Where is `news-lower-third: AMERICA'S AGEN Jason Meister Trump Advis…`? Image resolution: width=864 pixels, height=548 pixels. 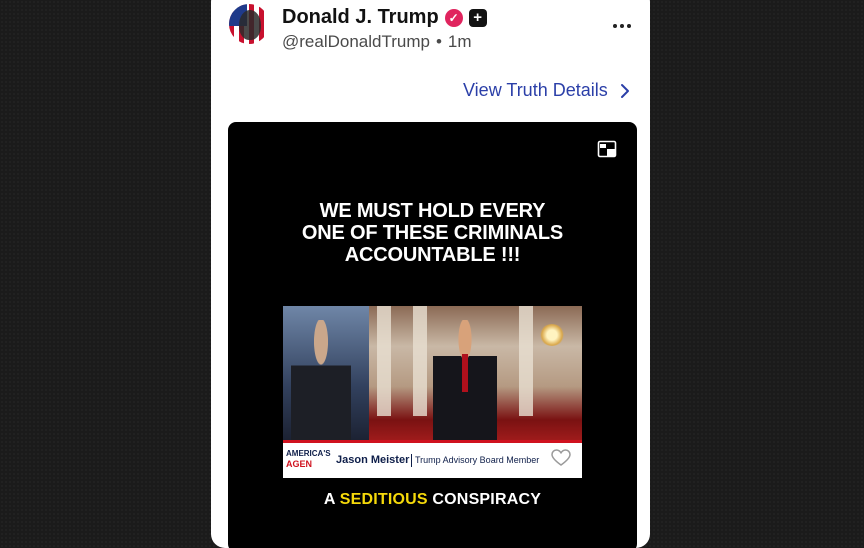
news-lower-third: AMERICA'S AGEN Jason Meister Trump Advis… is located at coordinates (432, 459).